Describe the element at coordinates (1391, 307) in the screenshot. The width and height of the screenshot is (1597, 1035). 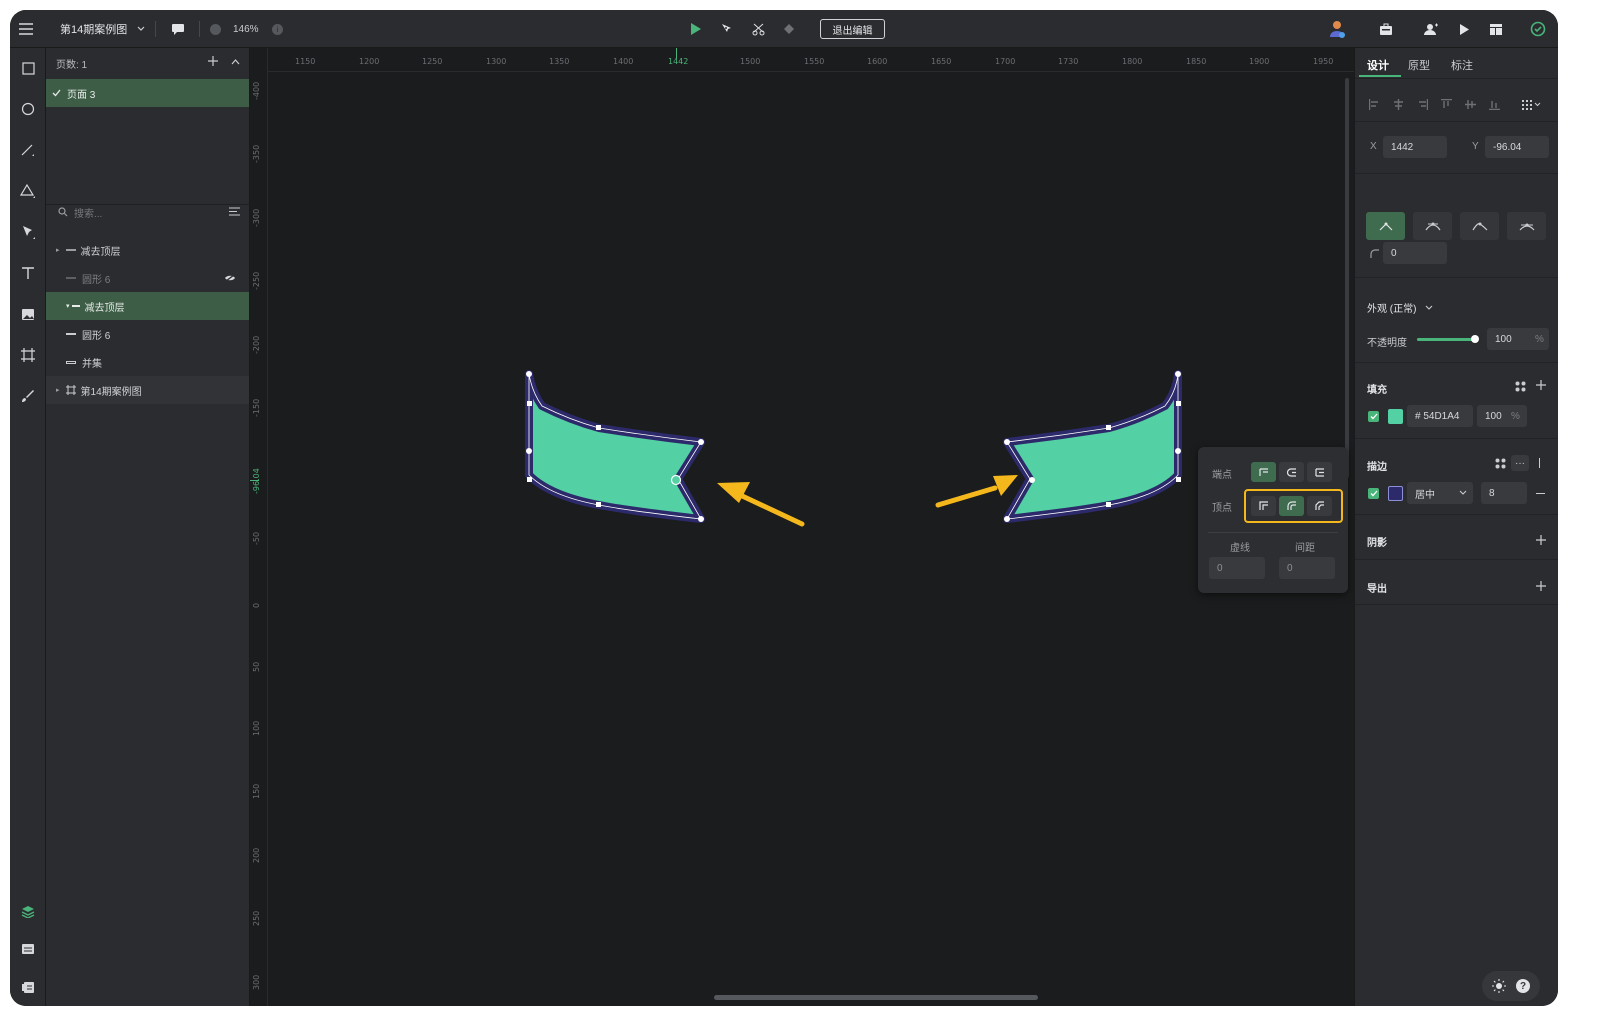
I see `appearance-label: 外观 (正常)` at that location.